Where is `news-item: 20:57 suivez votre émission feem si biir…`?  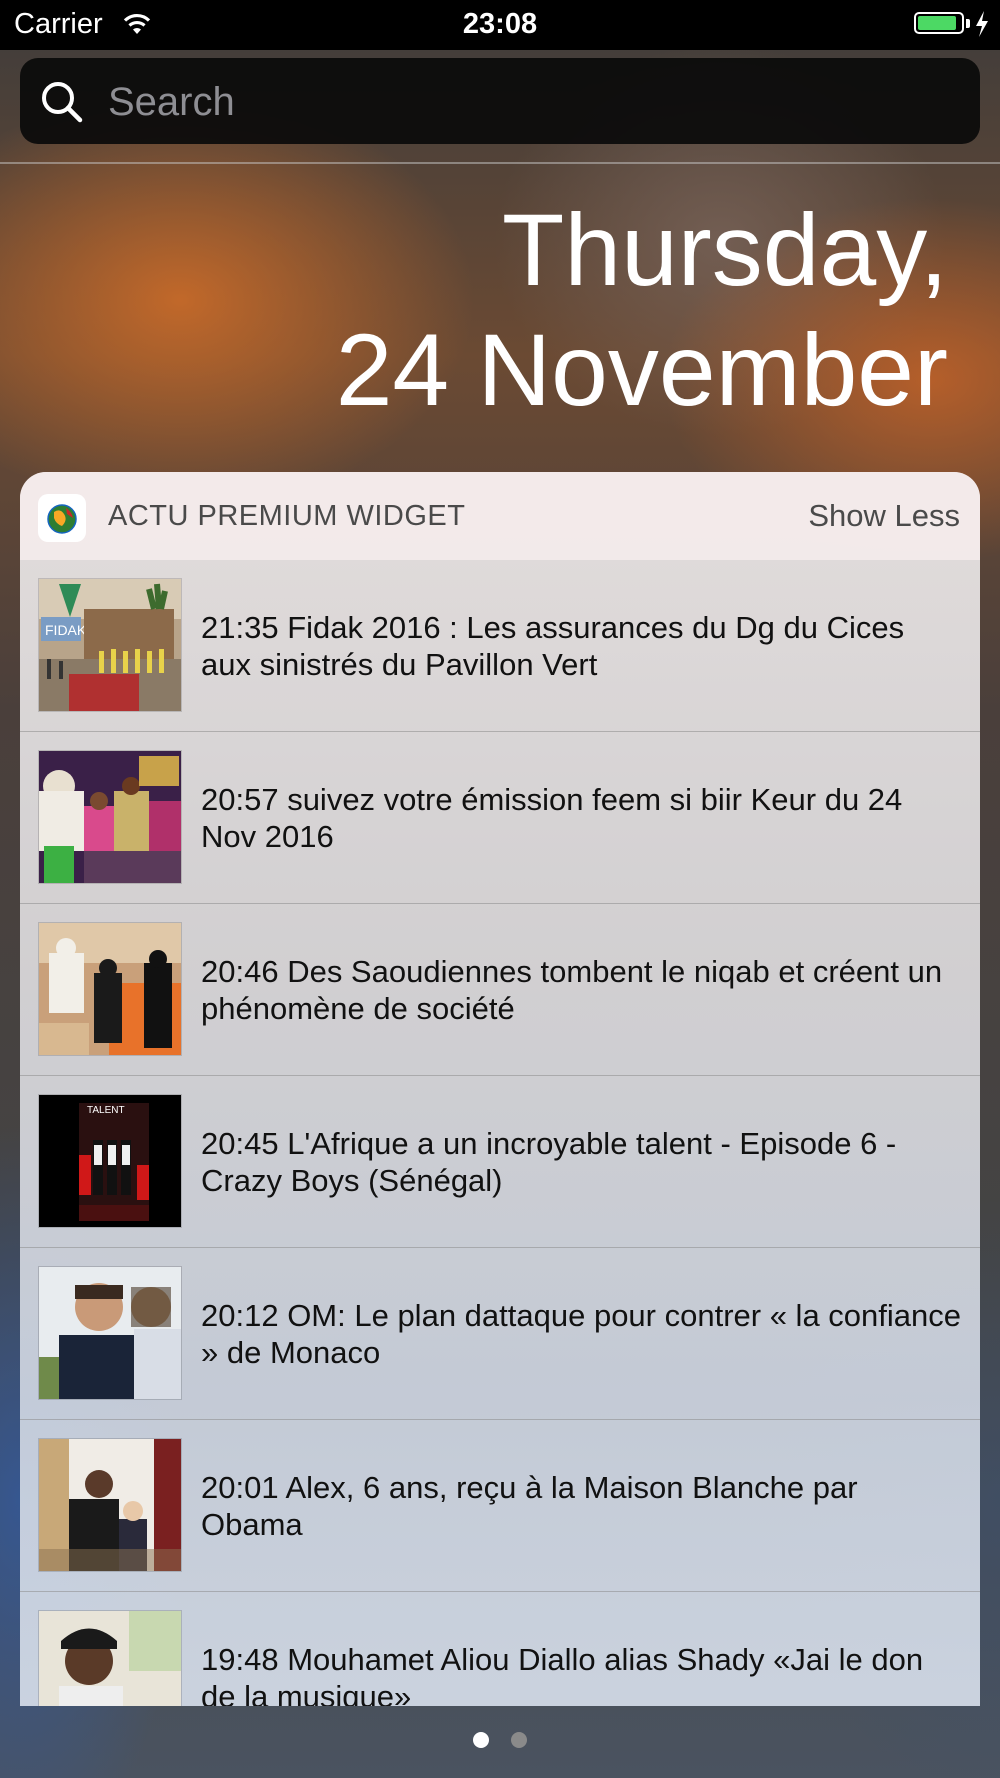 news-item: 20:57 suivez votre émission feem si biir… is located at coordinates (500, 818).